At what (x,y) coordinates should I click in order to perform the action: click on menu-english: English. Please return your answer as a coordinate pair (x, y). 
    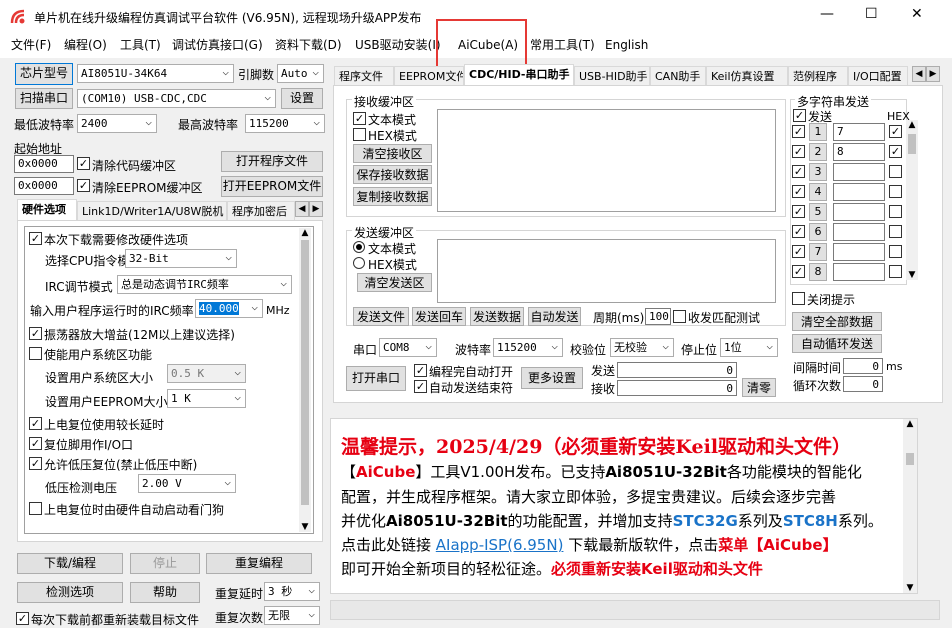
    Looking at the image, I should click on (626, 46).